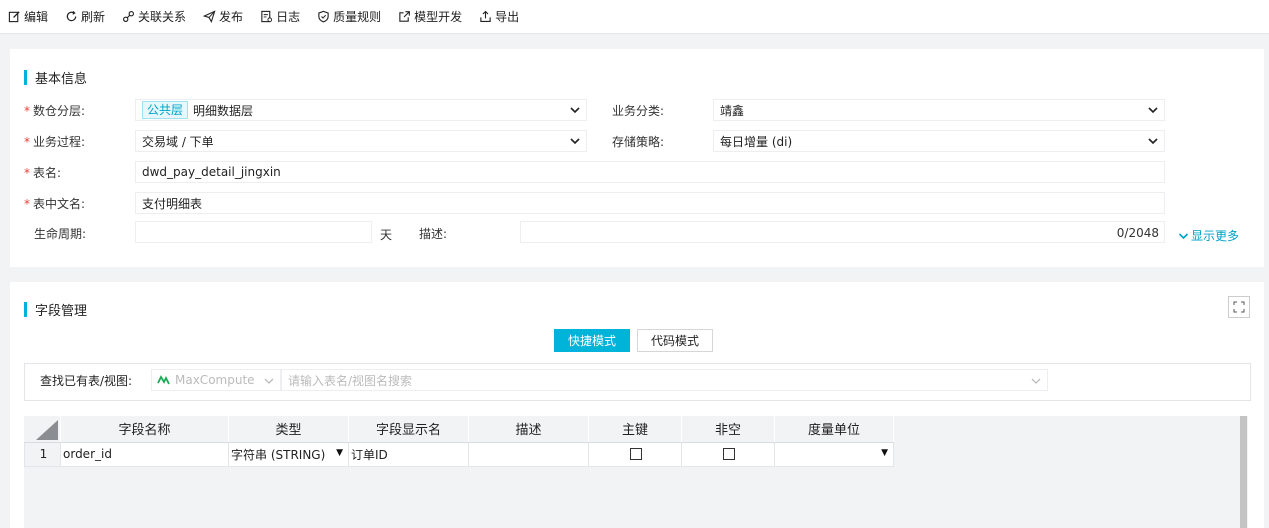  I want to click on edit-button: 编辑, so click(28, 16).